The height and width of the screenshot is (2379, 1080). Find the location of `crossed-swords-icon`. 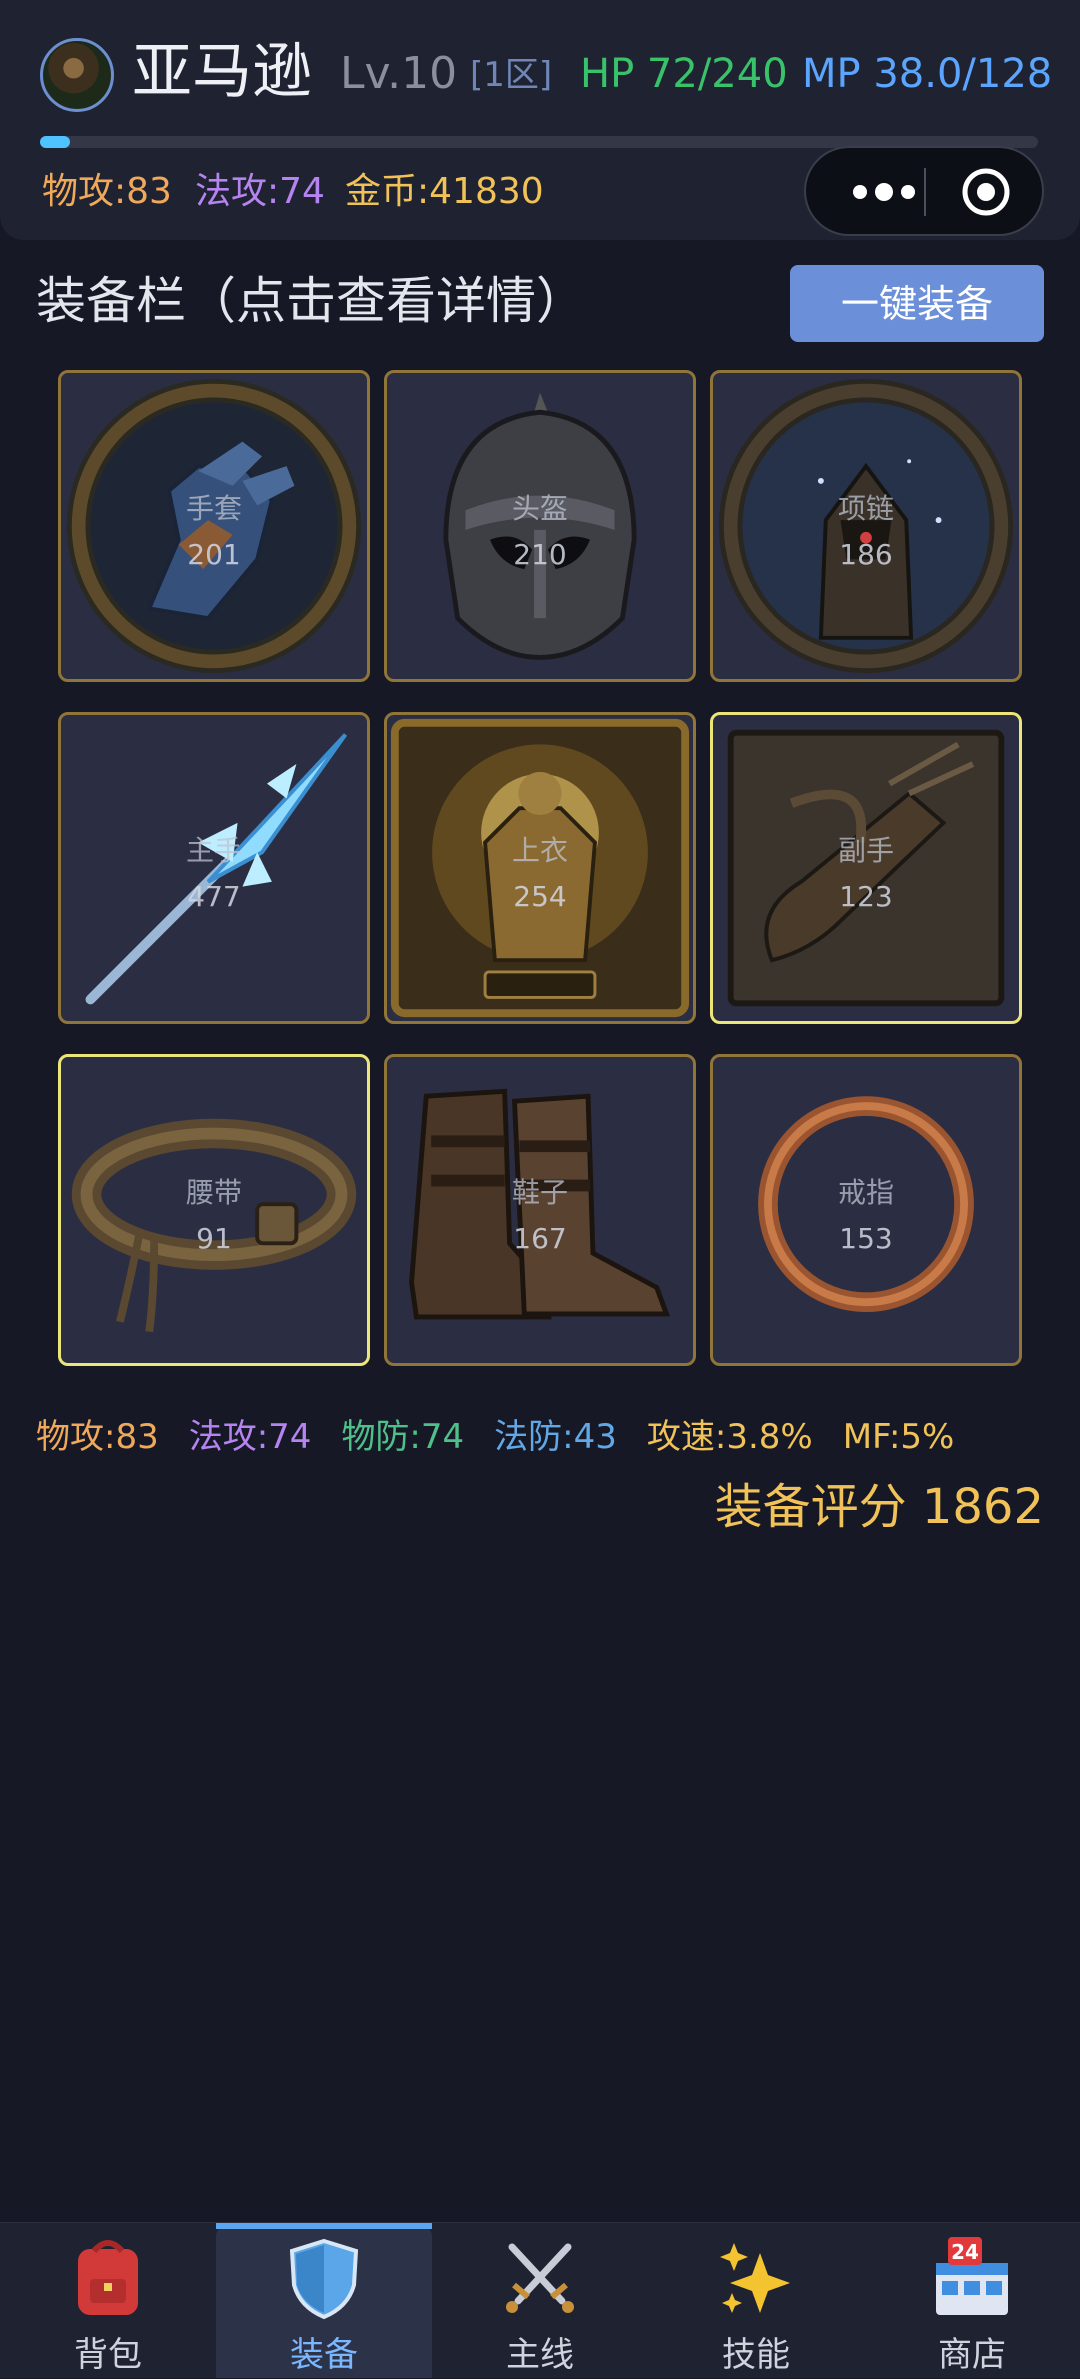

crossed-swords-icon is located at coordinates (540, 2278).